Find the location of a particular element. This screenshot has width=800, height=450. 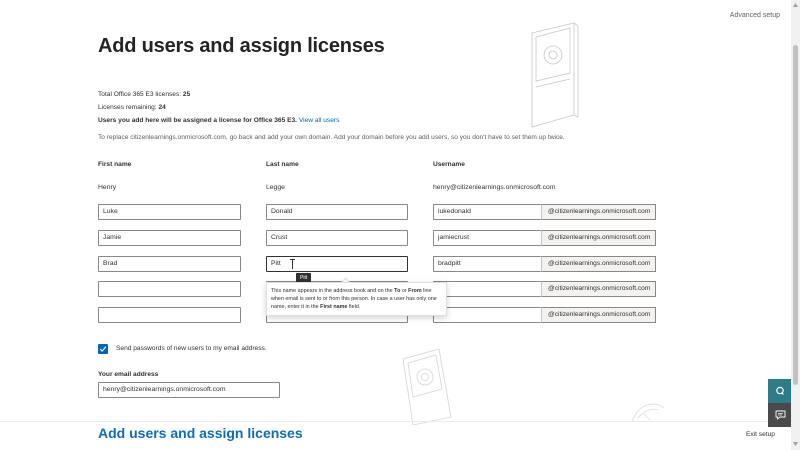

tooltip-text-2: or is located at coordinates (404, 291).